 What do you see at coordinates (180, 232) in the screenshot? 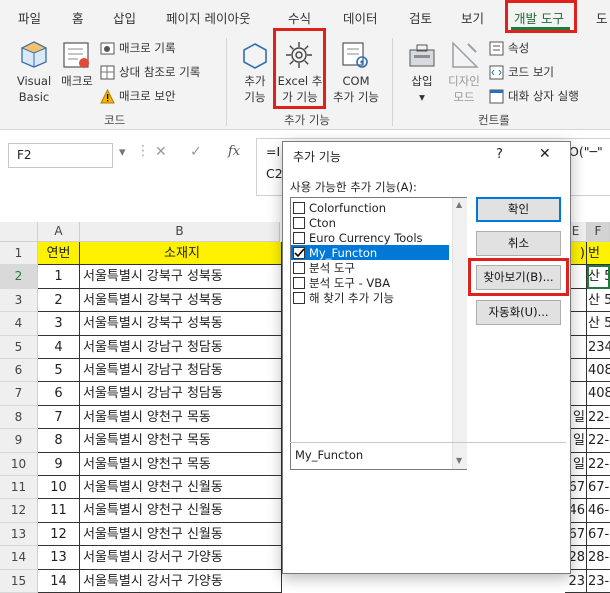
I see `column-header-b: B` at bounding box center [180, 232].